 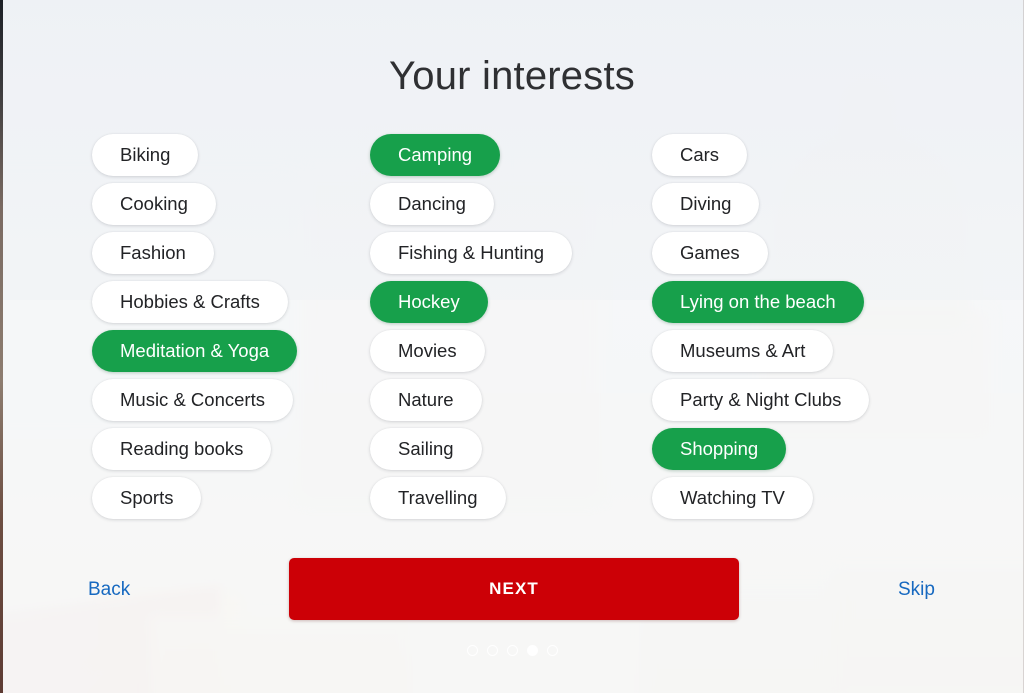 I want to click on interest-chip: Reading books, so click(x=182, y=449).